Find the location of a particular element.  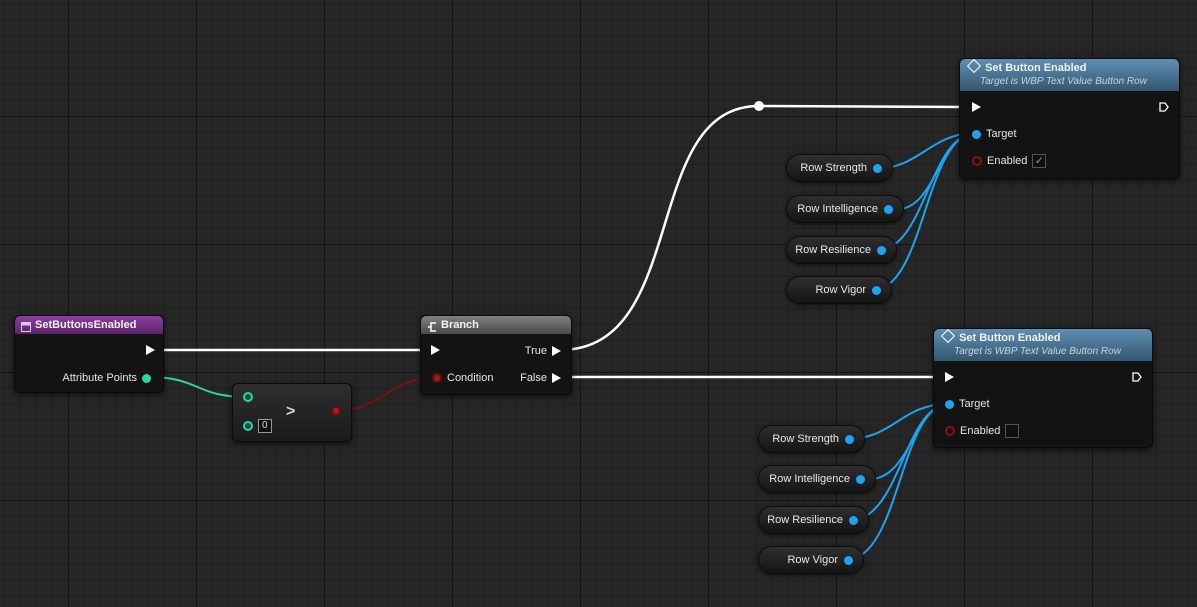

branch-icon is located at coordinates (432, 326).